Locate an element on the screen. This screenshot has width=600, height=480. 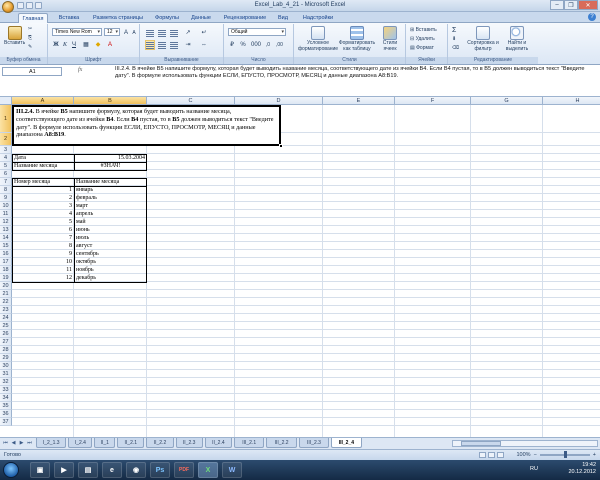
comma-style-icon: 000 is located at coordinates (255, 44).